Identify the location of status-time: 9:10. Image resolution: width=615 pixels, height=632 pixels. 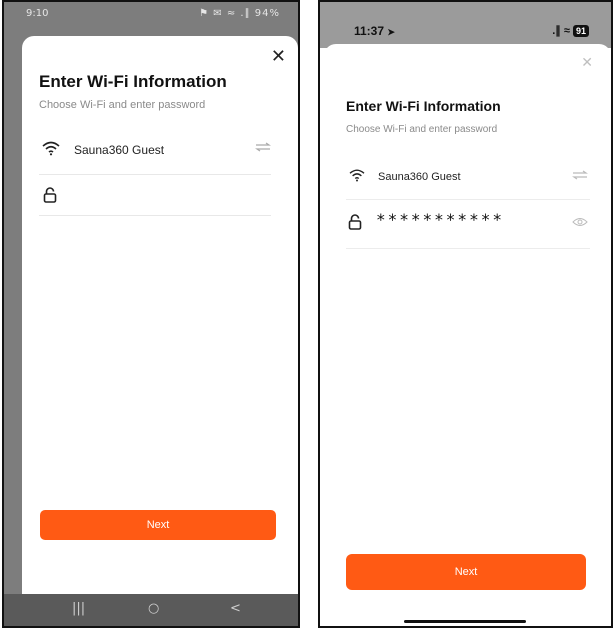
(37, 13).